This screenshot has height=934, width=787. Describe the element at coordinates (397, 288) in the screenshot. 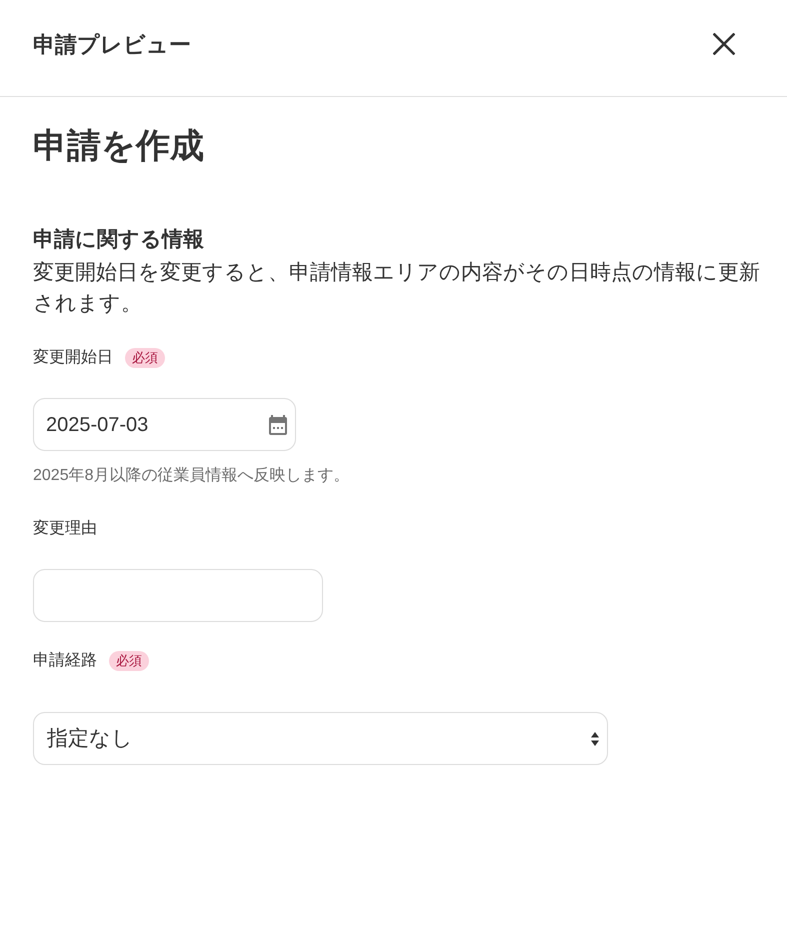

I see `section-description: 変更開始日を変更すると、申請情報エリアの内容がその日時点の情報に更新されます。` at that location.